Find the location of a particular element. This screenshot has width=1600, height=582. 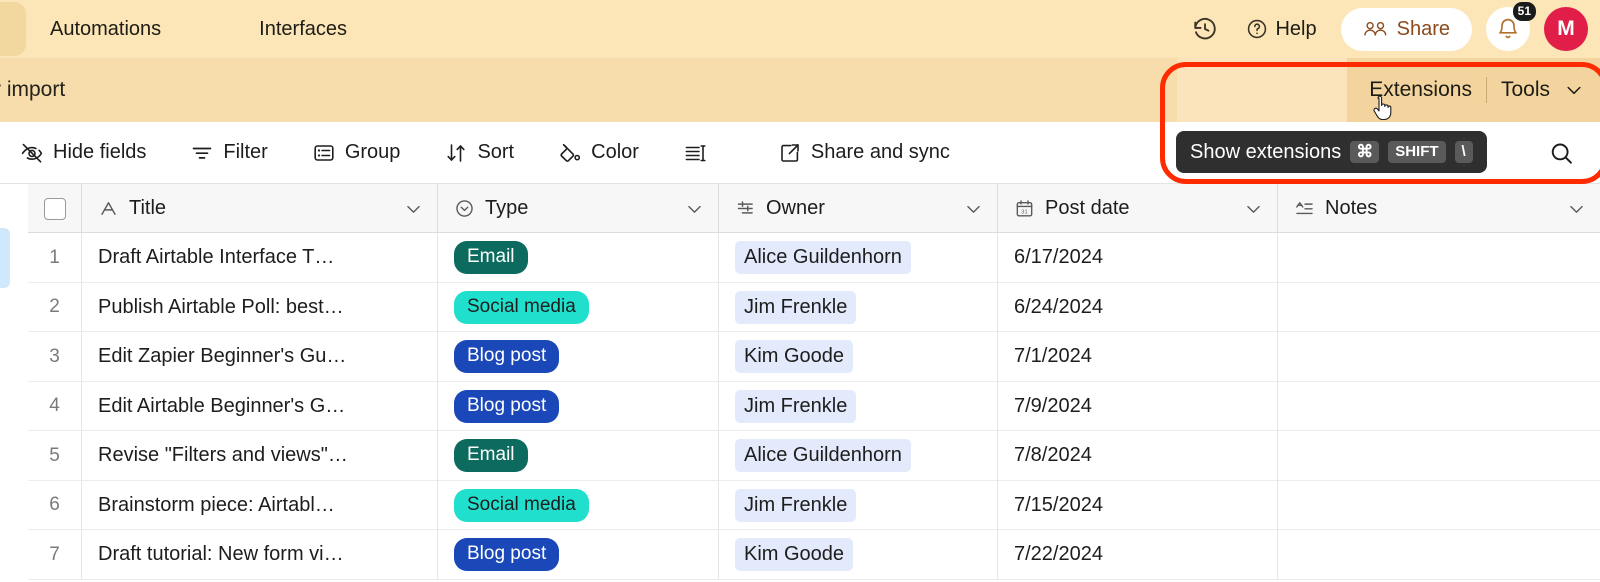

tools-button: Tools is located at coordinates (1525, 90).